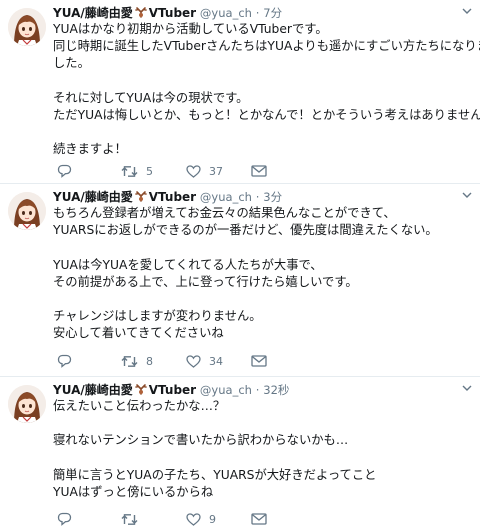 This screenshot has height=532, width=480. I want to click on retweet-button: 8, so click(137, 361).